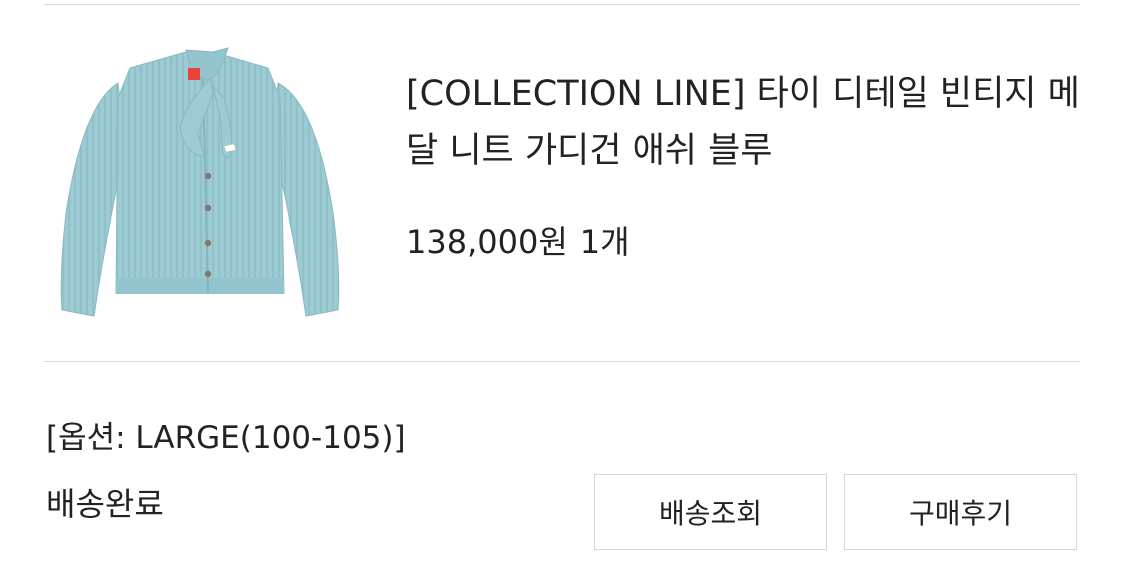 The height and width of the screenshot is (568, 1125). What do you see at coordinates (710, 512) in the screenshot?
I see `track-shipping-button: 배송조회` at bounding box center [710, 512].